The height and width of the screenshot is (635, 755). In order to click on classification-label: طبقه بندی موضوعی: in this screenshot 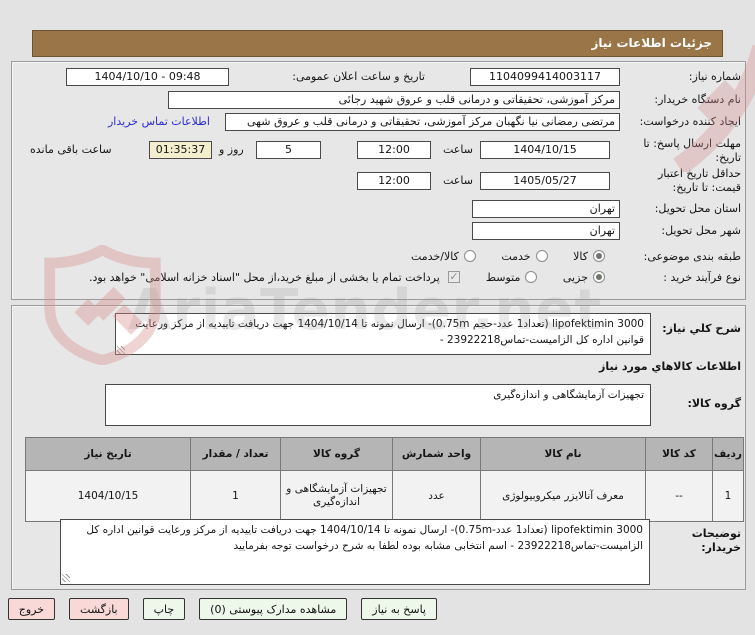, I will do `click(692, 256)`.